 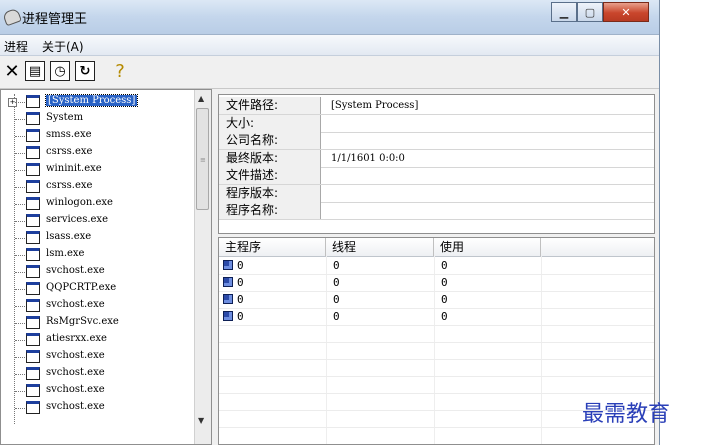 I want to click on process-label: winlogon.exe, so click(x=79, y=202).